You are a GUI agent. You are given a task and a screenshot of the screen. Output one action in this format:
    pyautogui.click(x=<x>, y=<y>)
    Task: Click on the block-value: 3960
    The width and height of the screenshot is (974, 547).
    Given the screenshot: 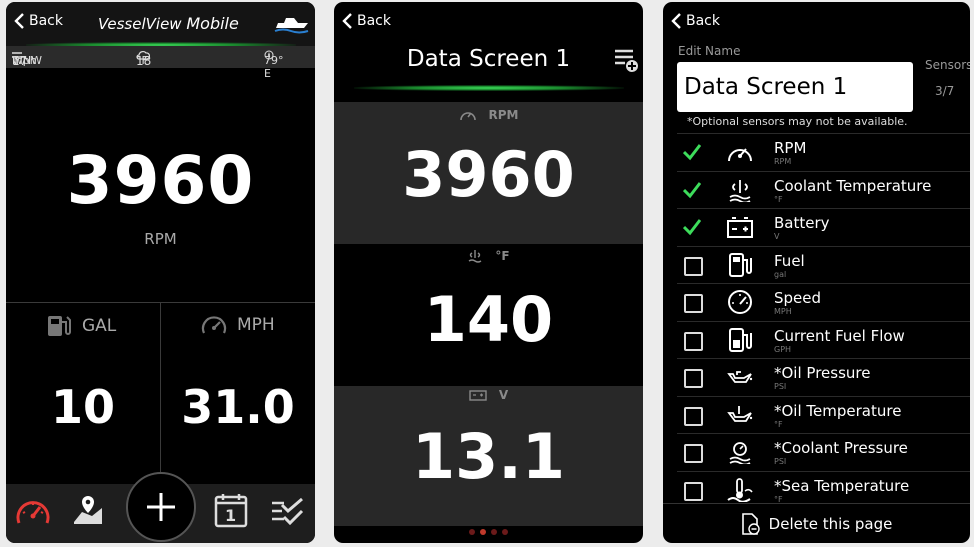 What is the action you would take?
    pyautogui.click(x=488, y=174)
    